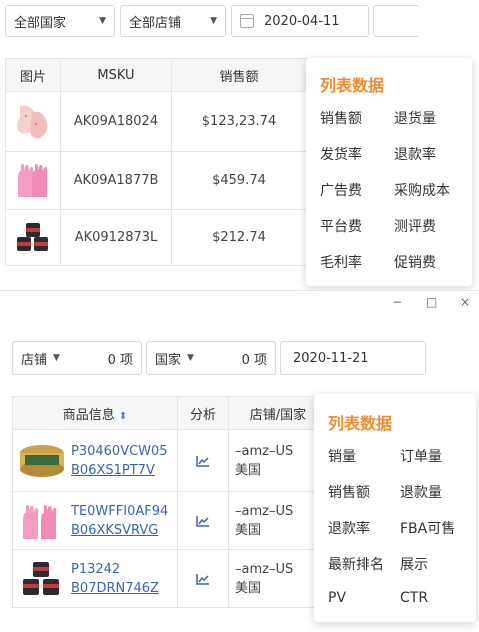 The image size is (479, 632). I want to click on option-returns: 退货量, so click(415, 118).